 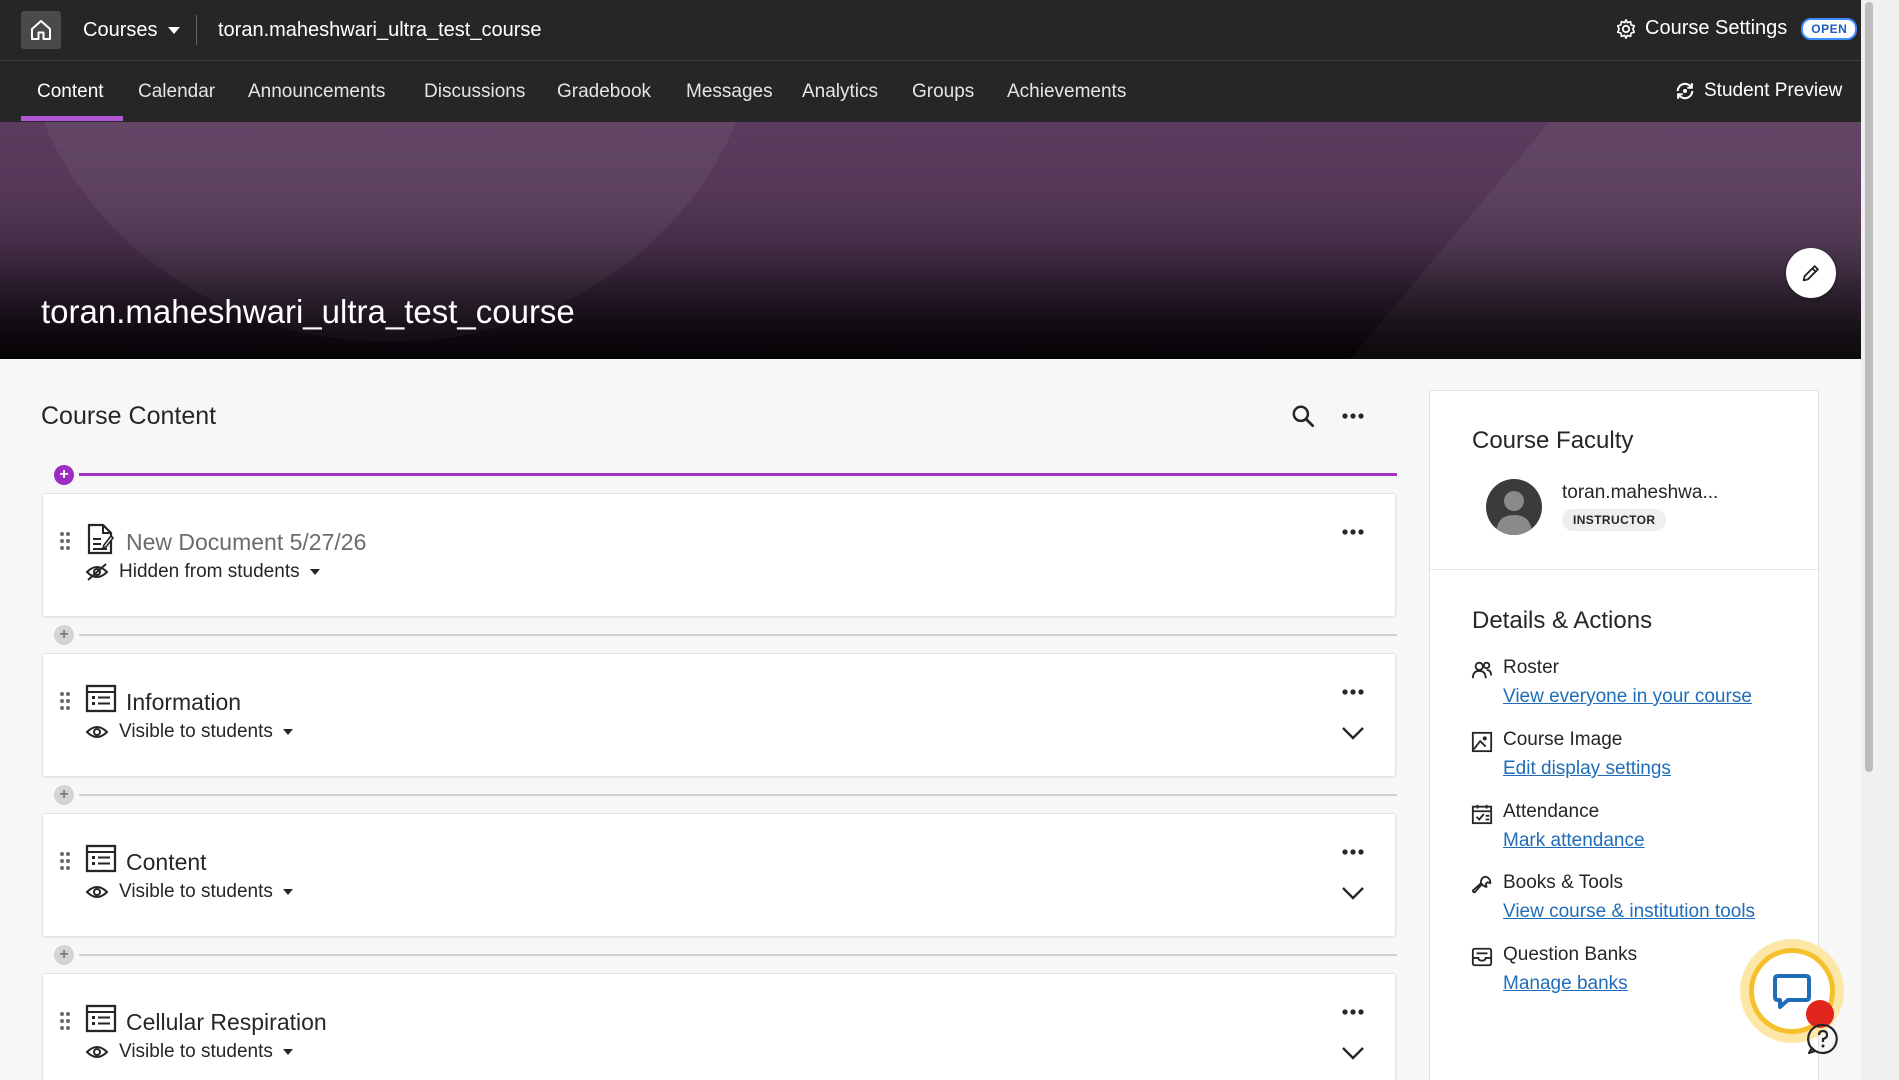 What do you see at coordinates (120, 30) in the screenshot?
I see `courses-label: Courses` at bounding box center [120, 30].